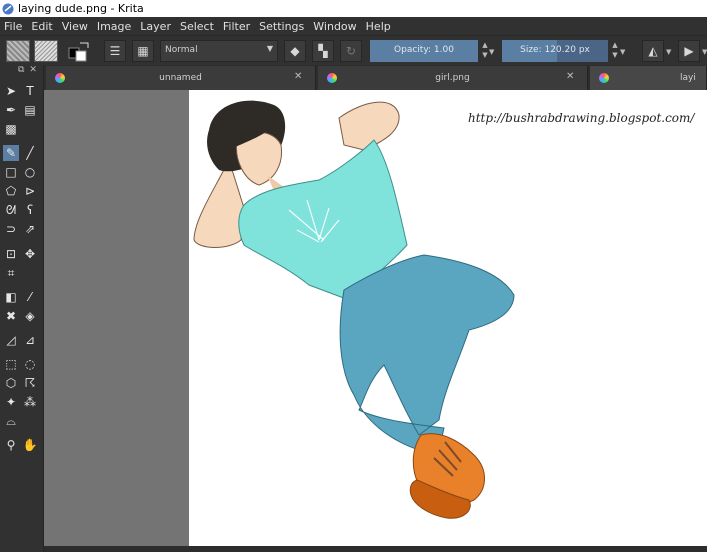  What do you see at coordinates (30, 229) in the screenshot?
I see `multibrush-tool-icon: ⇗` at bounding box center [30, 229].